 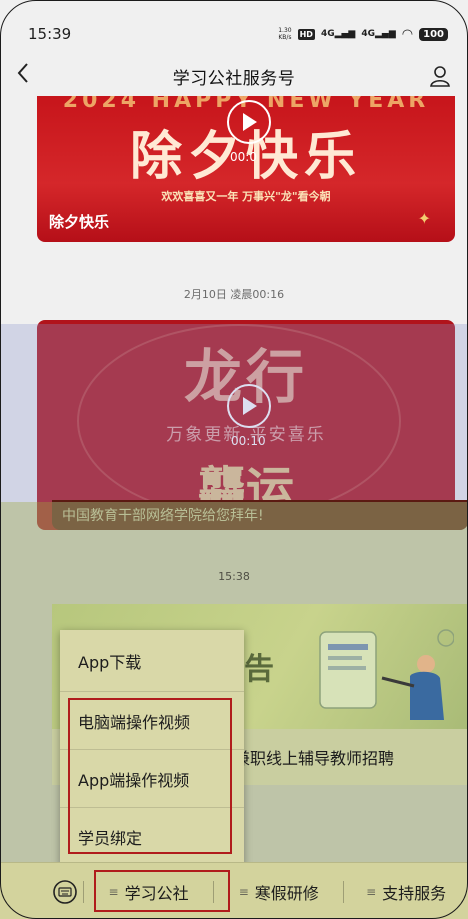 I want to click on signal-icon: 4G▂▄▆, so click(x=338, y=34).